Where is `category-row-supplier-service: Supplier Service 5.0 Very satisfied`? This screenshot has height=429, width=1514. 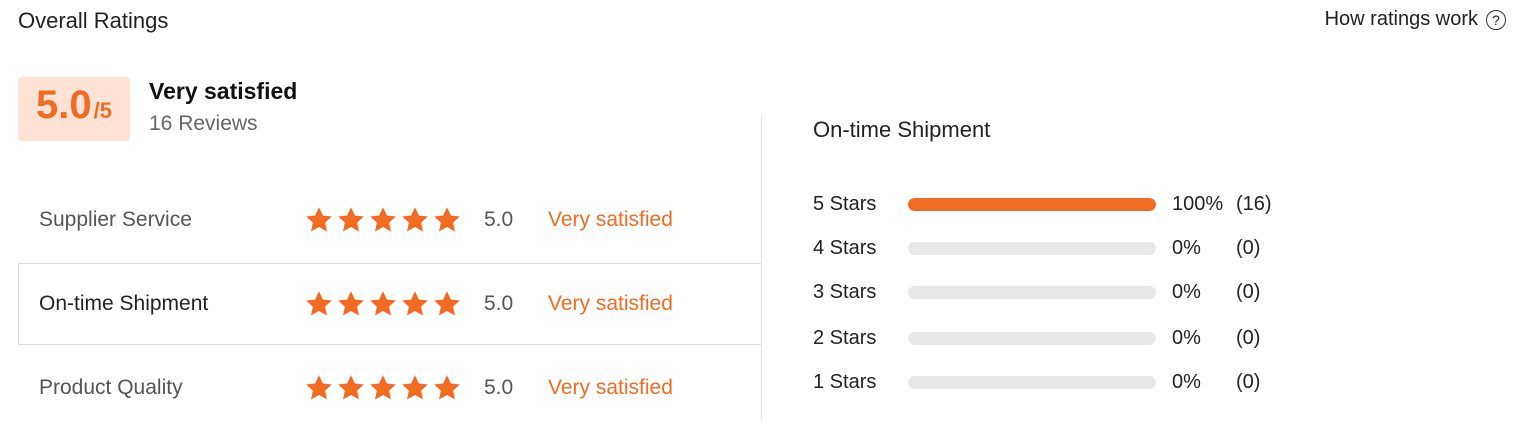
category-row-supplier-service: Supplier Service 5.0 Very satisfied is located at coordinates (389, 220).